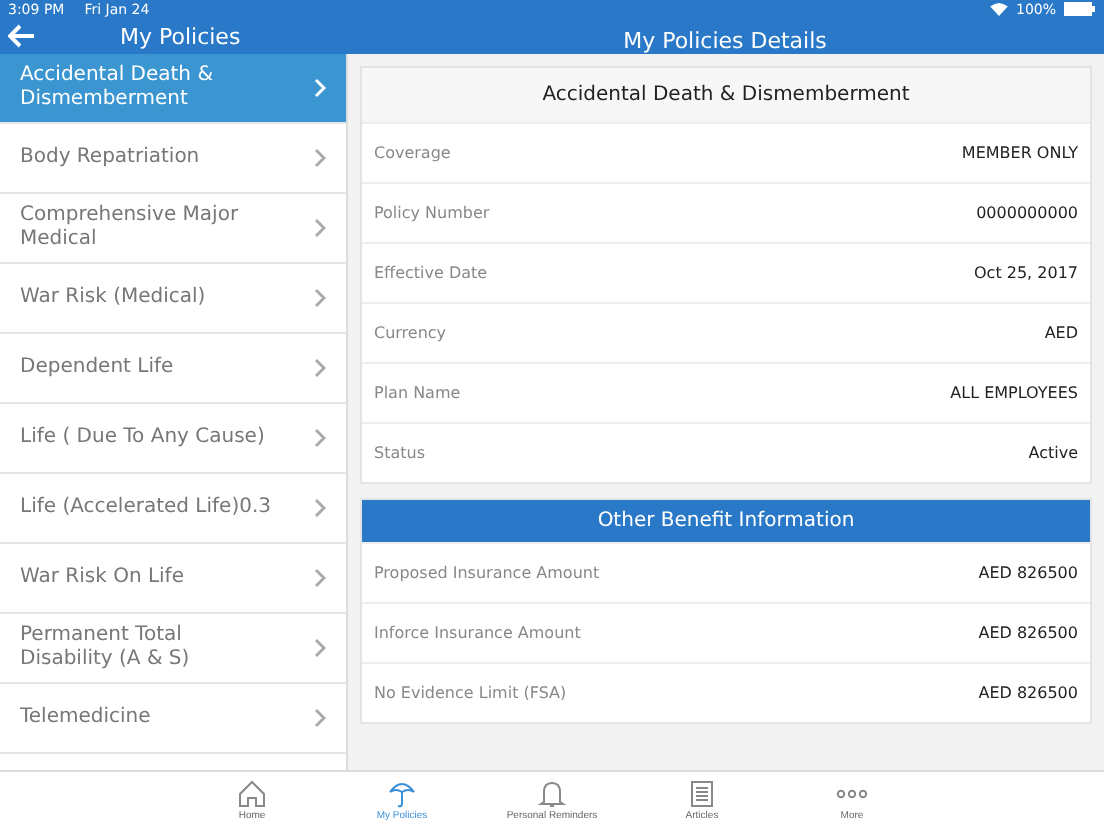  What do you see at coordinates (552, 793) in the screenshot?
I see `bell-icon` at bounding box center [552, 793].